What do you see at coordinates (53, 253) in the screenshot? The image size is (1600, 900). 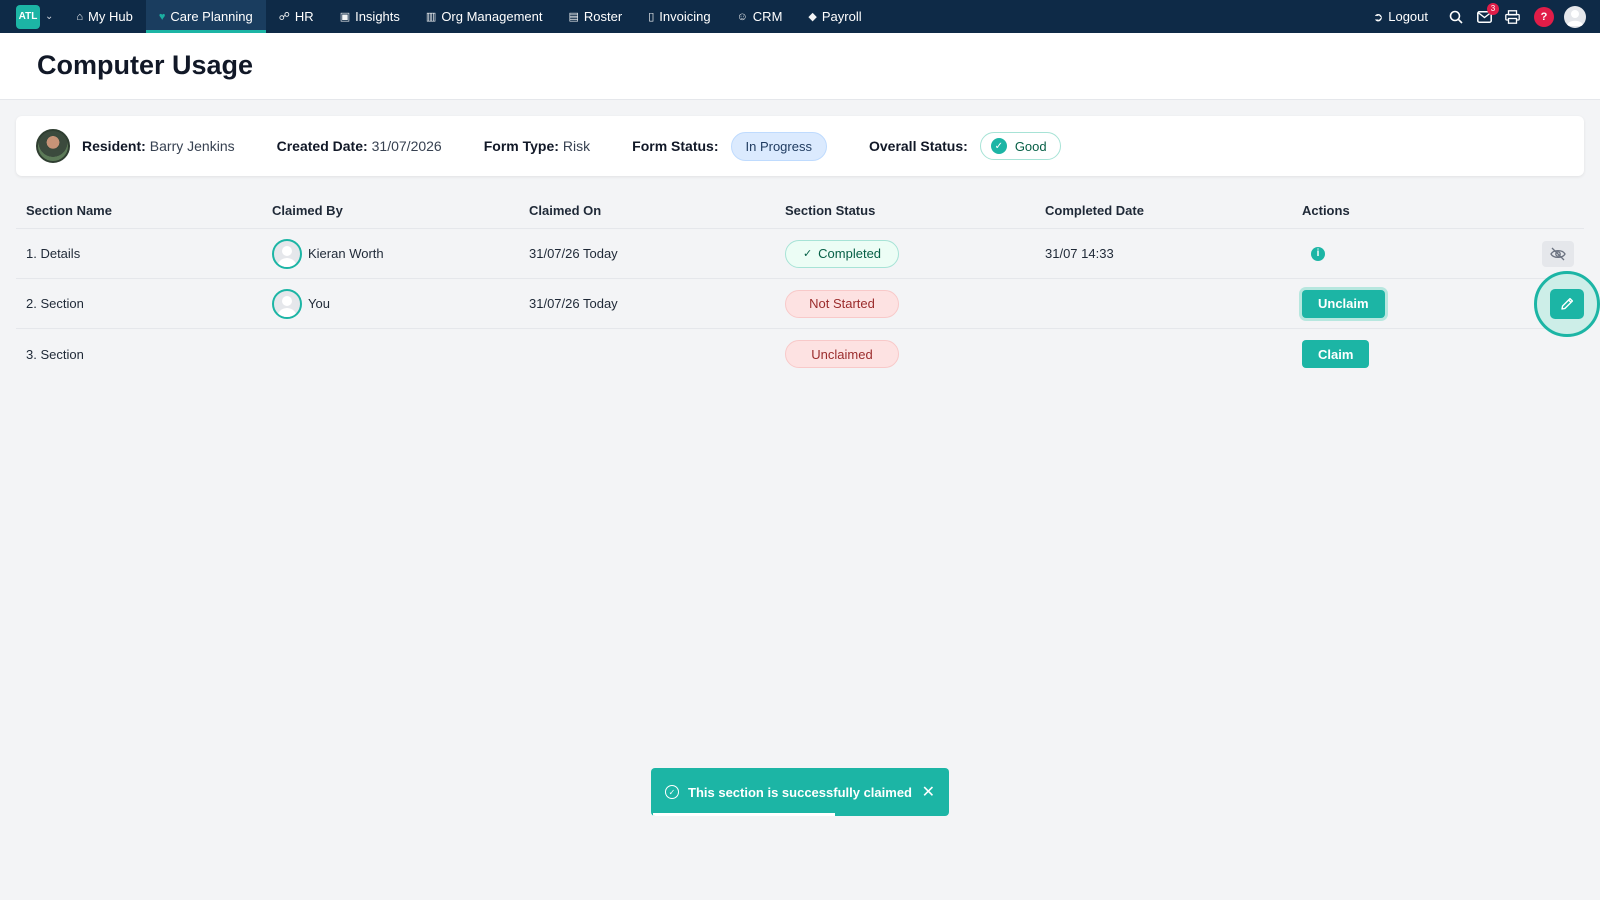 I see `section-name: 1. Details` at bounding box center [53, 253].